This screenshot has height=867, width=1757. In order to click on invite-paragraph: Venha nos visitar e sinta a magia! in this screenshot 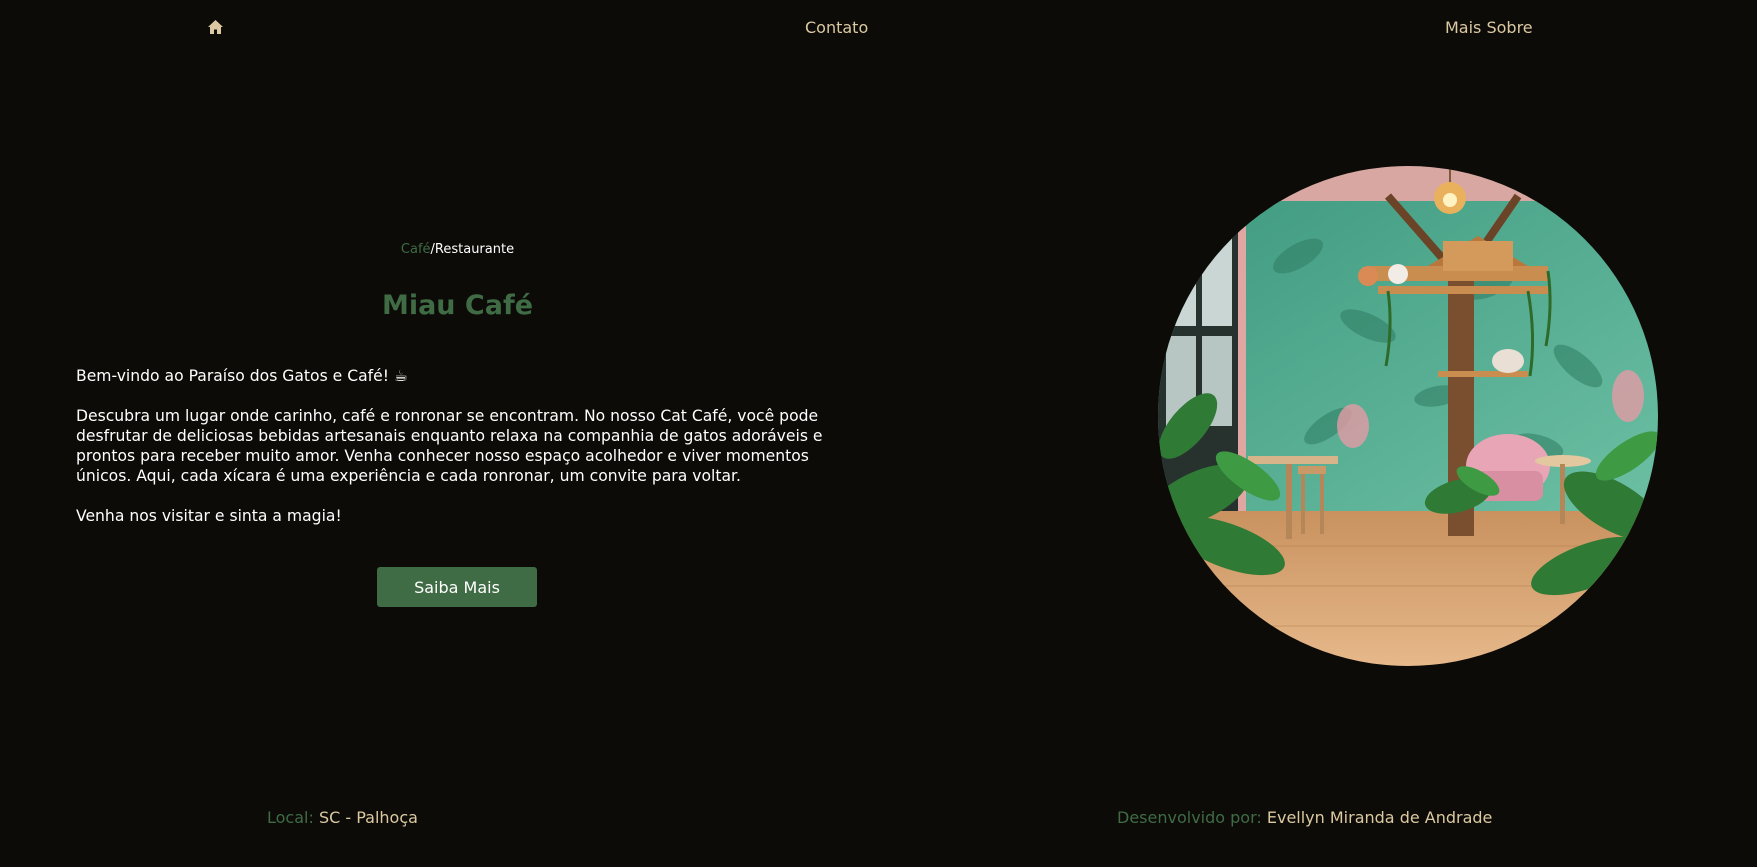, I will do `click(209, 516)`.